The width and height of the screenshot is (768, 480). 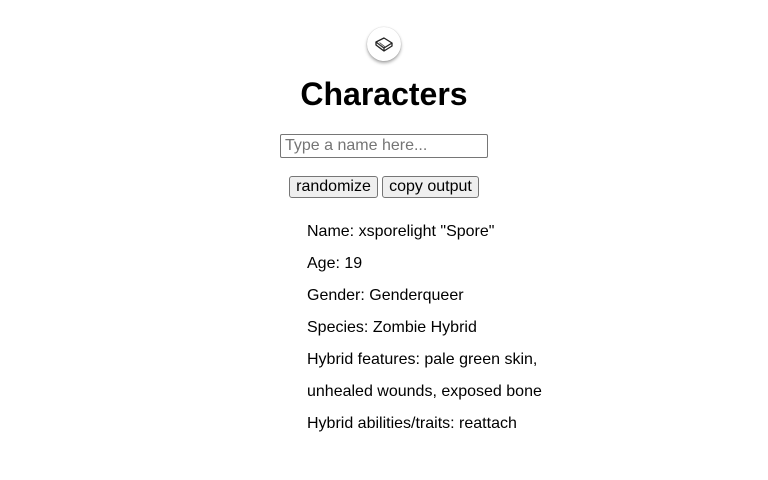 What do you see at coordinates (384, 94) in the screenshot?
I see `page-title: Characters` at bounding box center [384, 94].